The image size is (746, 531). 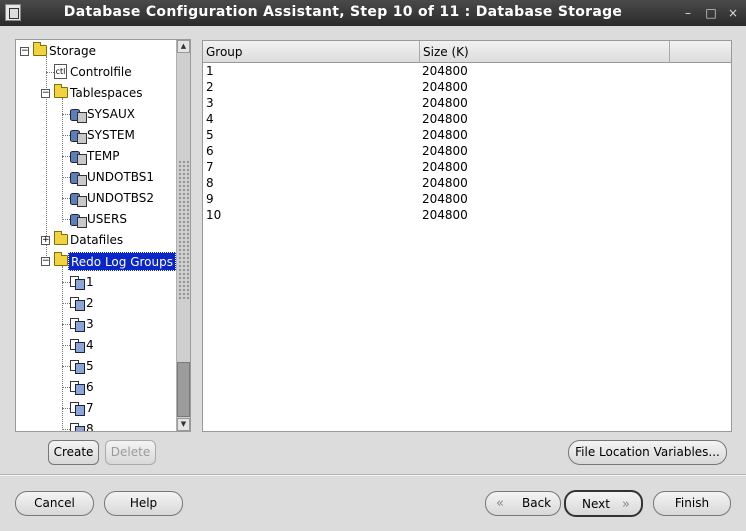 I want to click on scroll-down-icon: ▼, so click(x=183, y=424).